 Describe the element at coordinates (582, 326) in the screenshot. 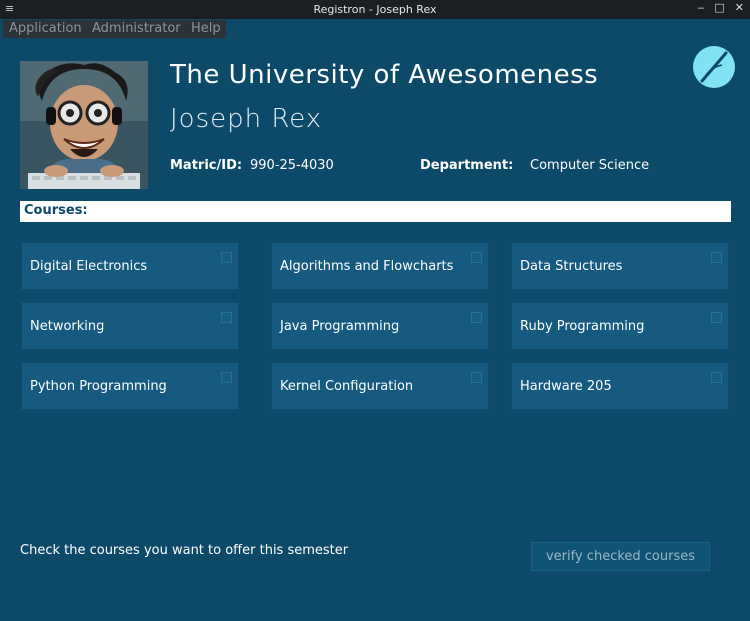

I see `course-title: Ruby Programming` at that location.